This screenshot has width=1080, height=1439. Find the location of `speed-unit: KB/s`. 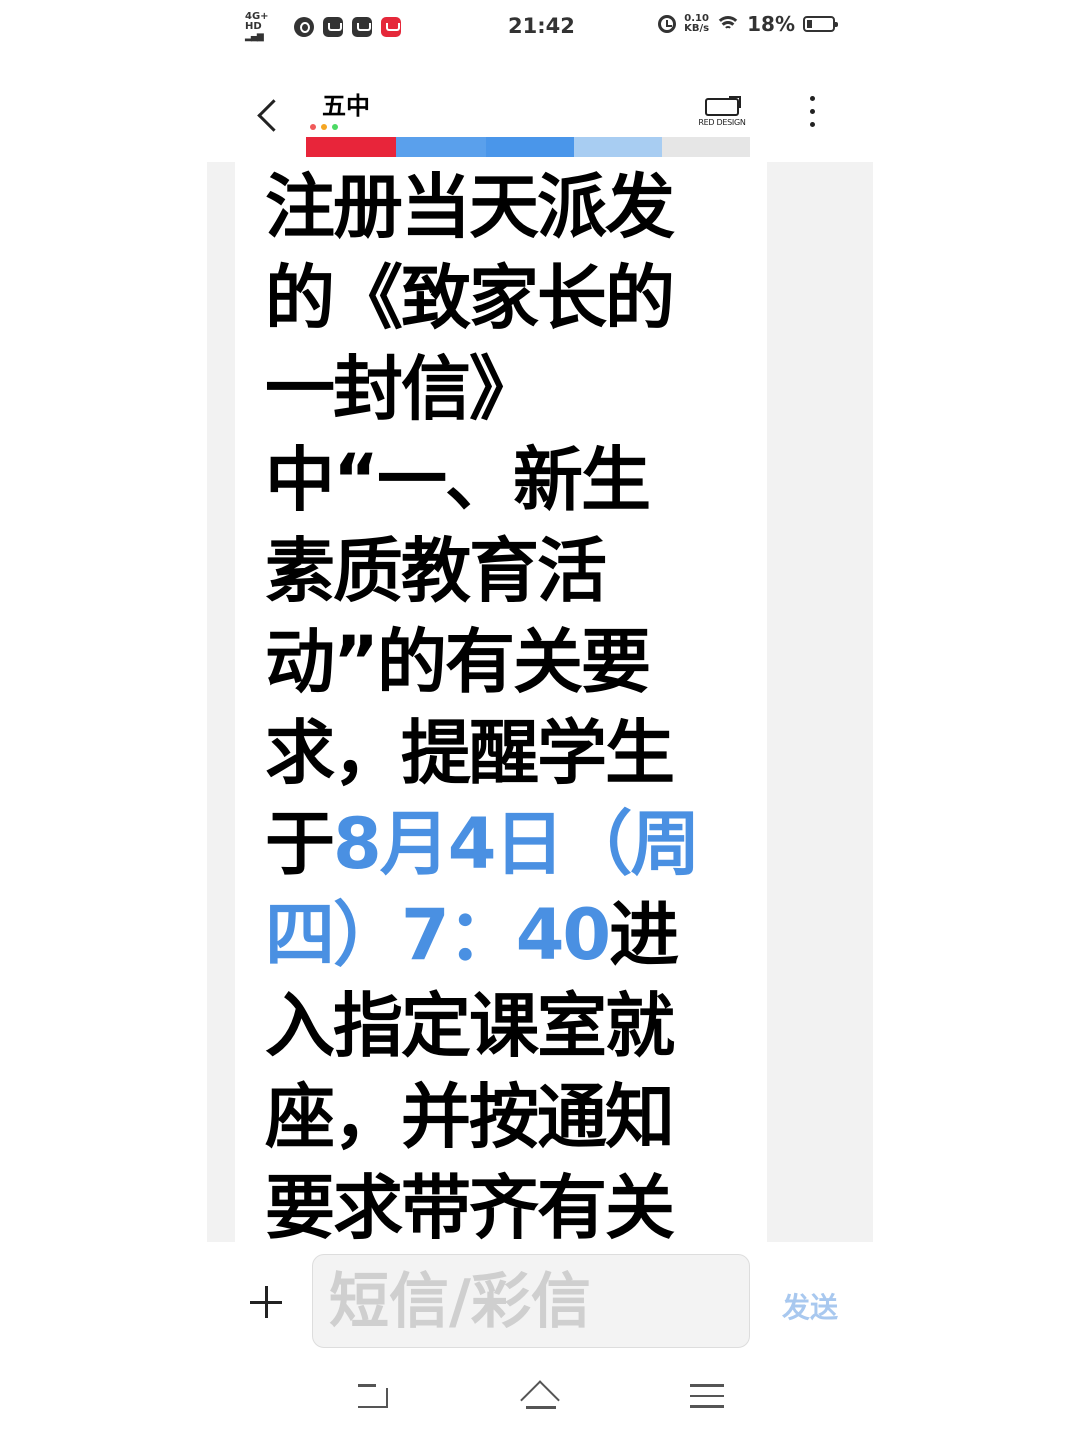

speed-unit: KB/s is located at coordinates (697, 28).